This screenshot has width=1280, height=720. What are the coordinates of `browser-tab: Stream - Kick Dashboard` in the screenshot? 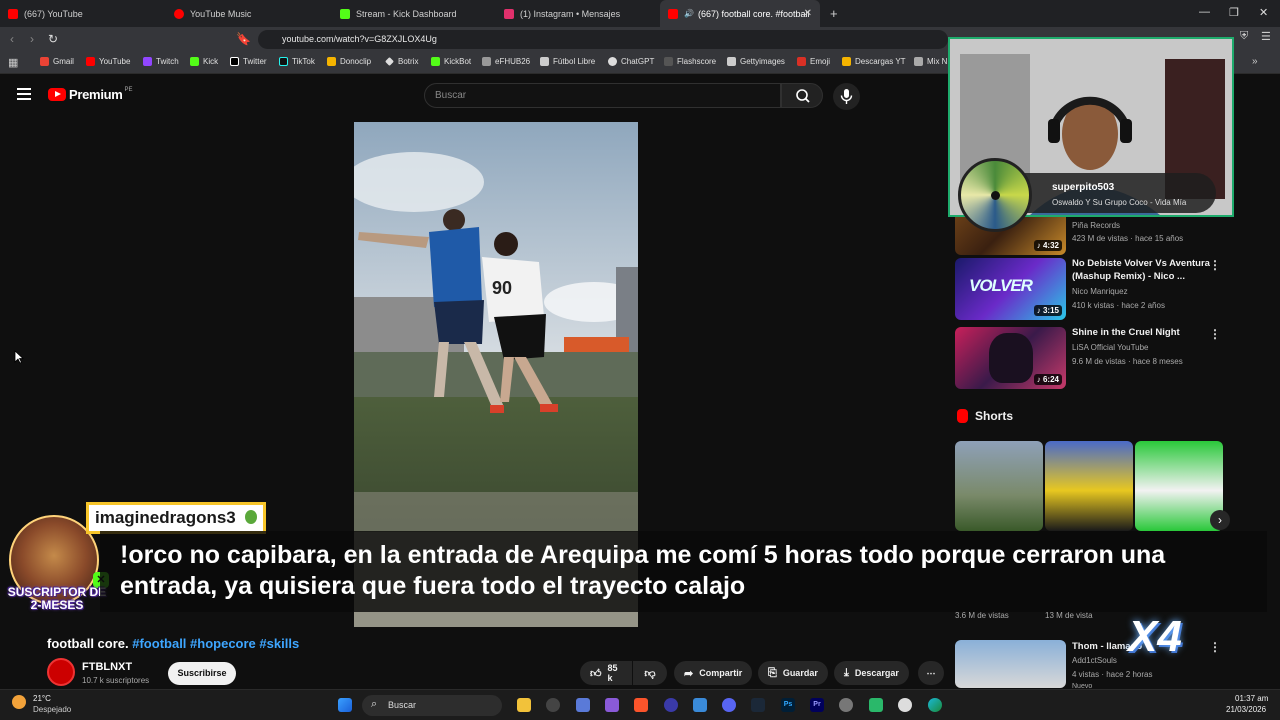 It's located at (414, 13).